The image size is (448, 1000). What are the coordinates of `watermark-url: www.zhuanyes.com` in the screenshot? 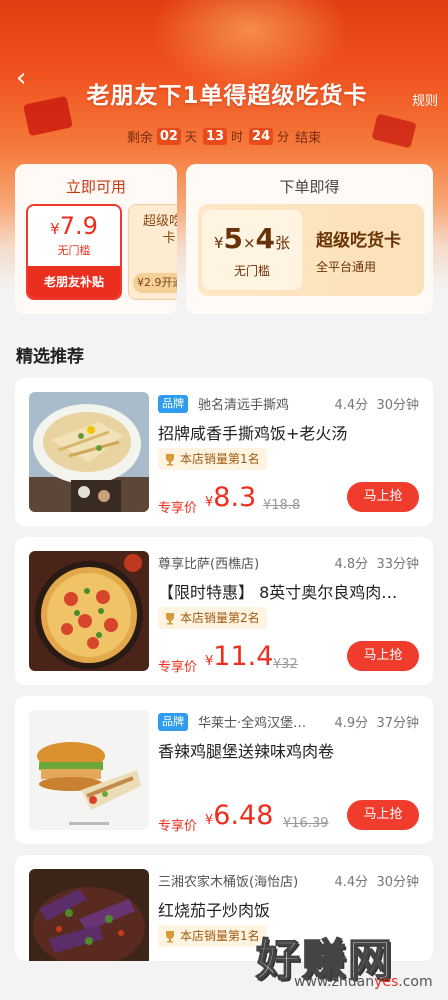 It's located at (363, 982).